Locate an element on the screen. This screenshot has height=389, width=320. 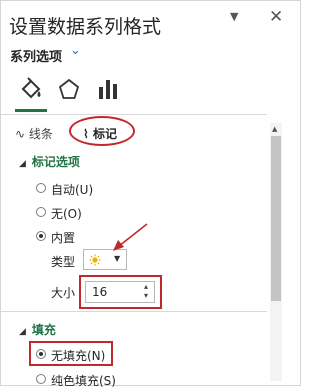
radio-auto-label: 自动(U) is located at coordinates (72, 190).